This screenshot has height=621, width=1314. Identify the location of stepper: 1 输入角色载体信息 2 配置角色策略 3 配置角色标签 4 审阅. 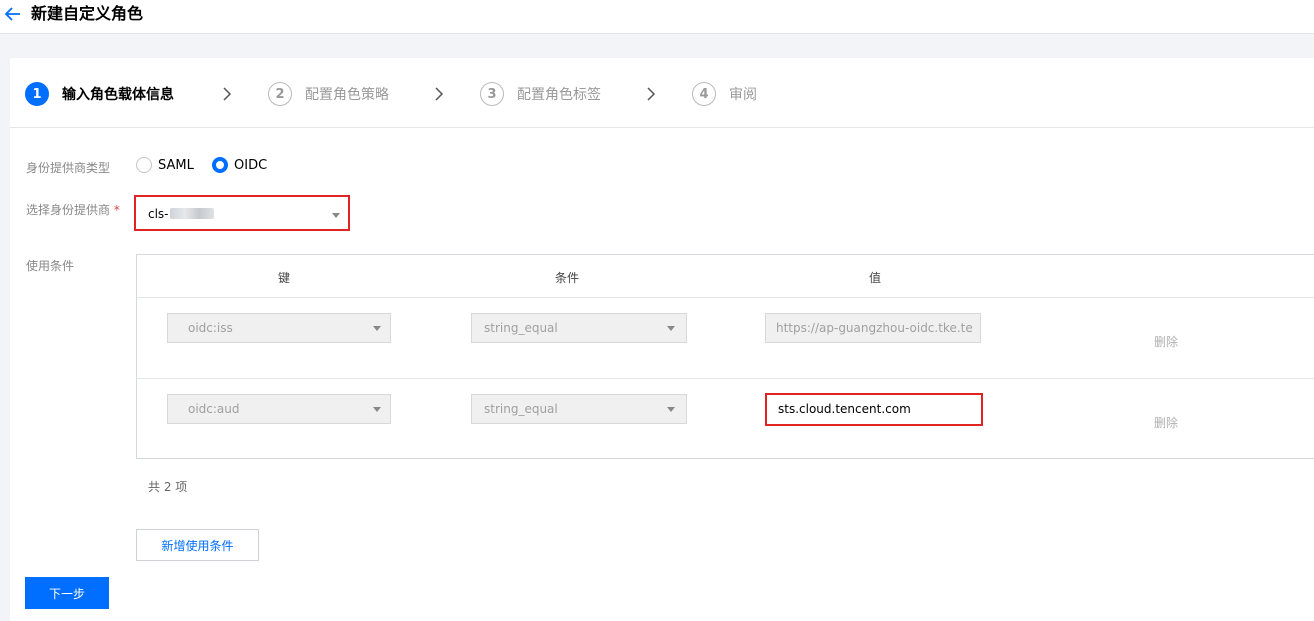
(662, 93).